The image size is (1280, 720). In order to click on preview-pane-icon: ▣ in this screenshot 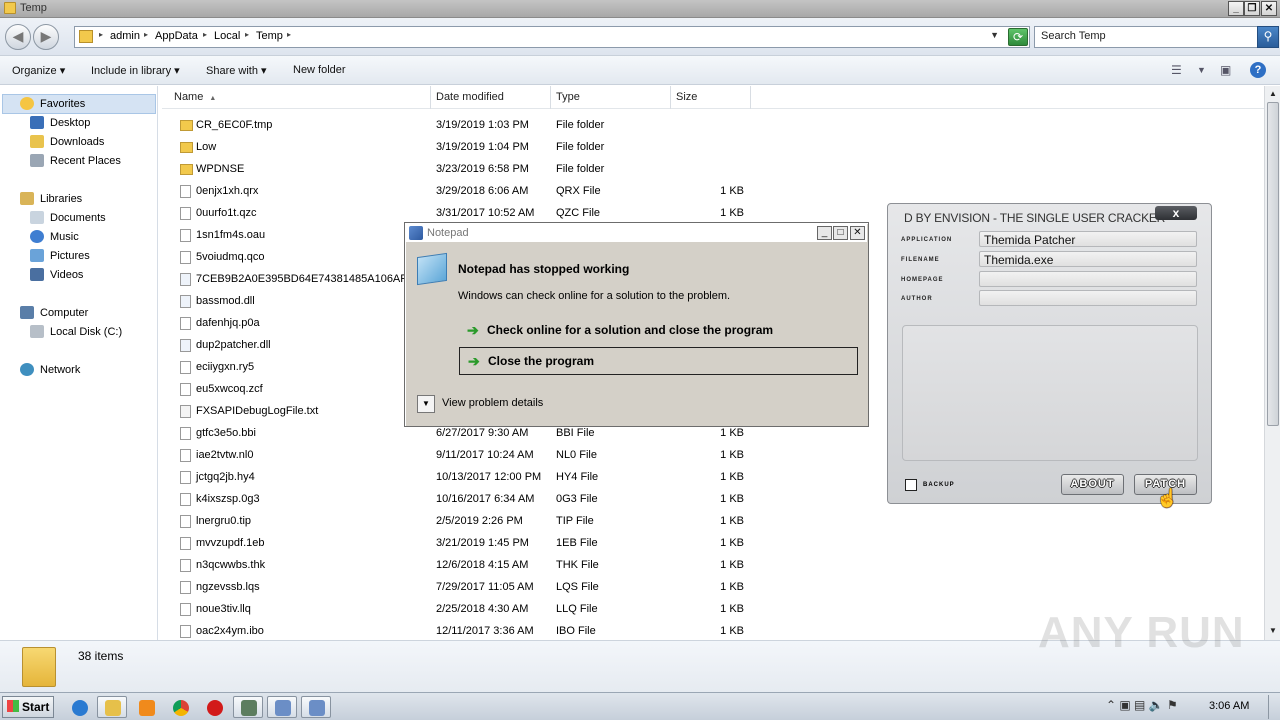, I will do `click(1225, 70)`.